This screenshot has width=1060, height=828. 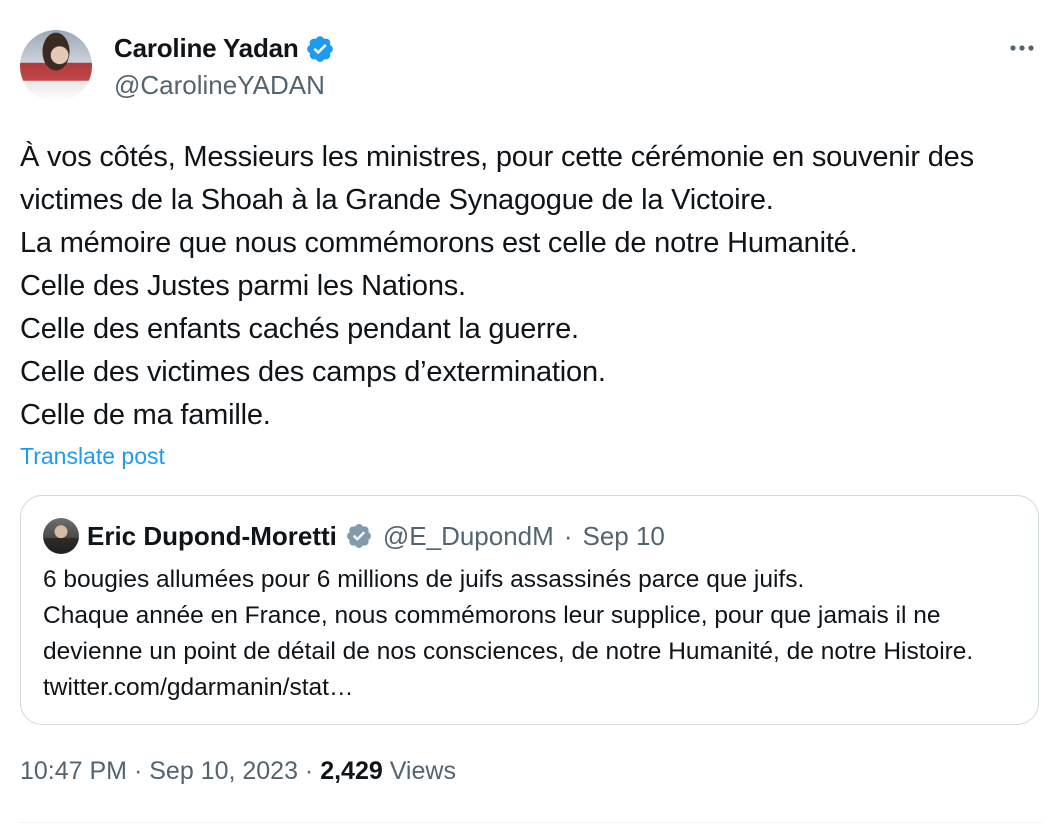 I want to click on more-icon, so click(x=1022, y=48).